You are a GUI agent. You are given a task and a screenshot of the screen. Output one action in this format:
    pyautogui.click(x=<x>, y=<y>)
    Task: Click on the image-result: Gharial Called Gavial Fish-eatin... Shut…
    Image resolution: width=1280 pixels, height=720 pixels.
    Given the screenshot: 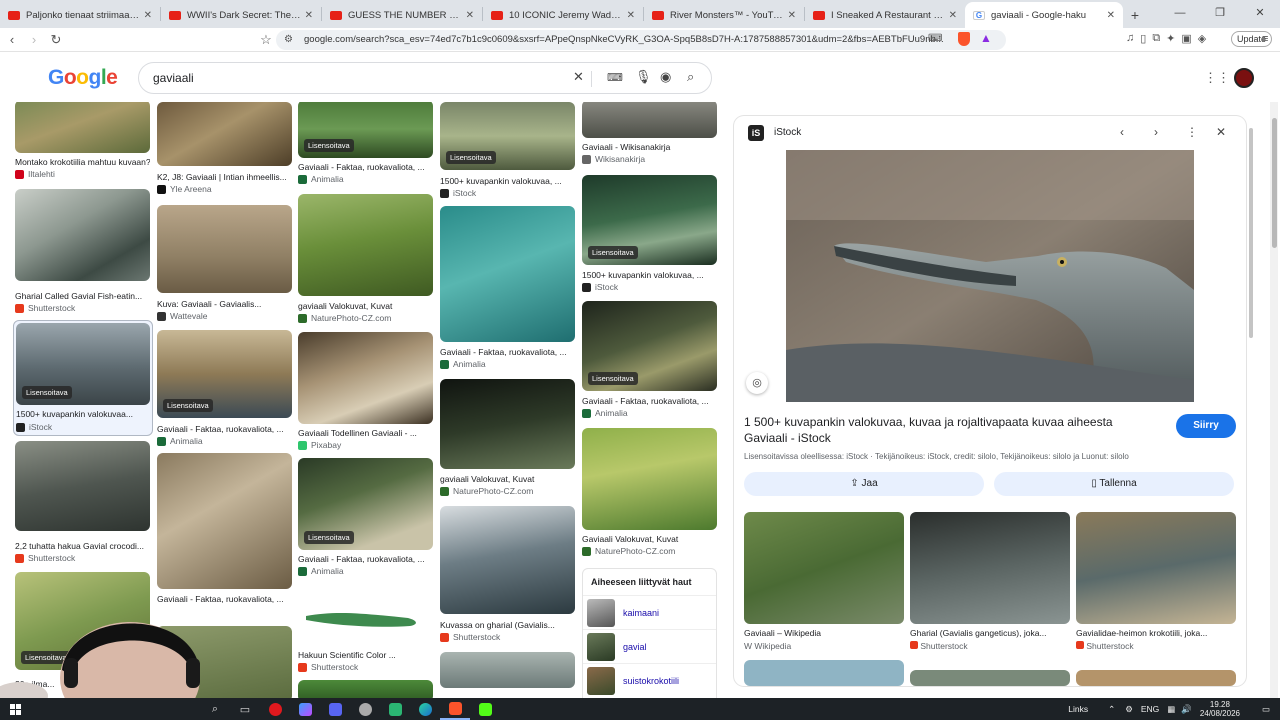 What is the action you would take?
    pyautogui.click(x=82, y=253)
    